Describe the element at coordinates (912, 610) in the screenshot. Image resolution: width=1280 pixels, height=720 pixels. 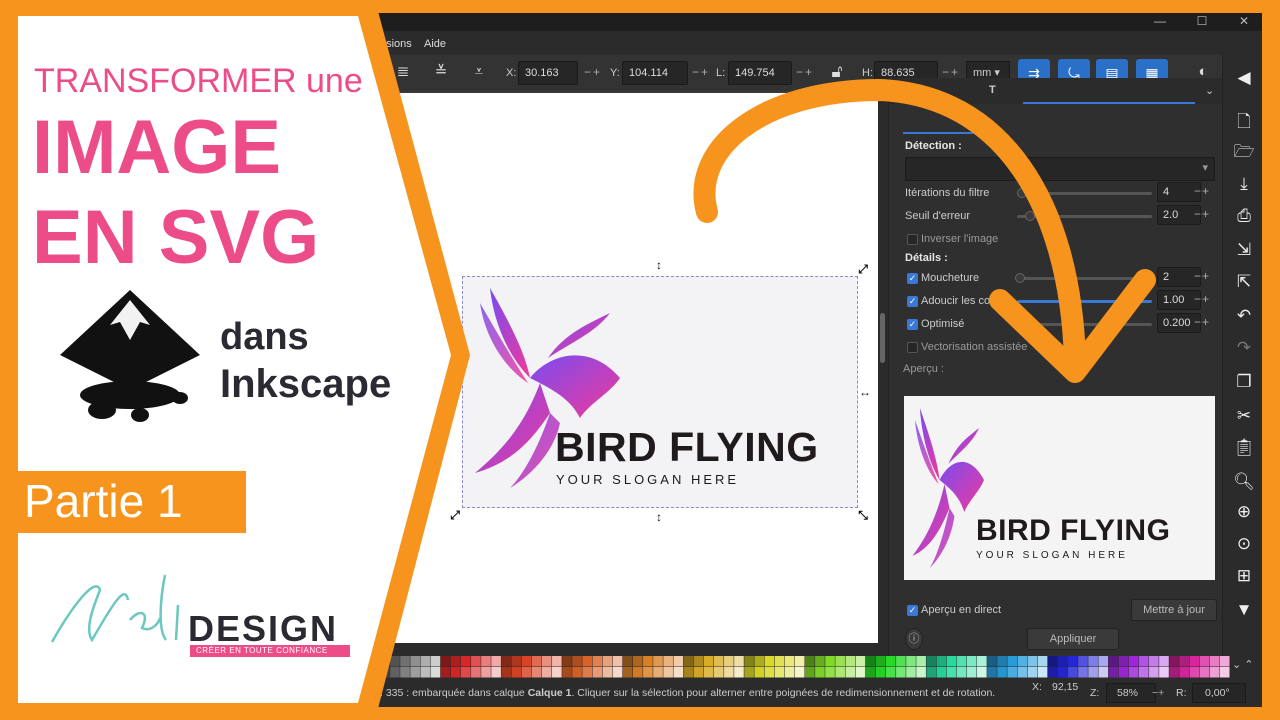
I see `live-preview-checkbox: ✓` at that location.